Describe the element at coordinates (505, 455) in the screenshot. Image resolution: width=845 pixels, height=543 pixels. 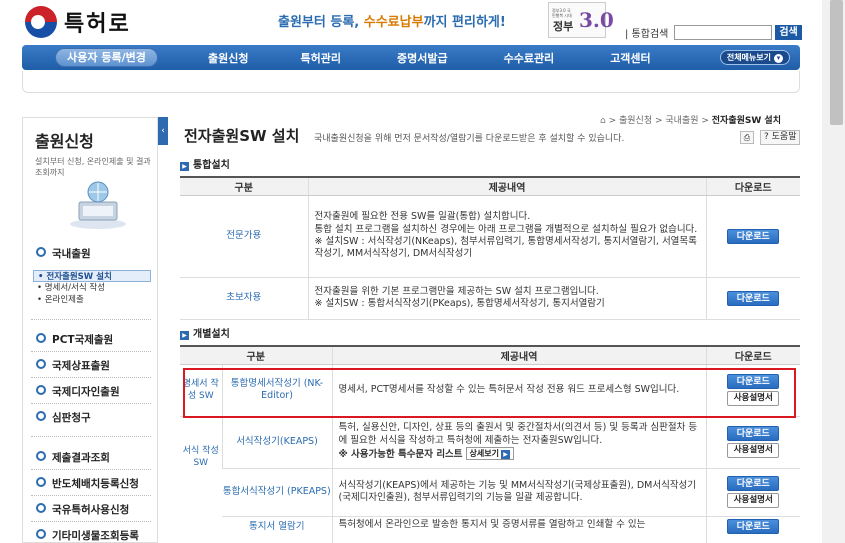
I see `chevron-right-icon: ▶` at that location.